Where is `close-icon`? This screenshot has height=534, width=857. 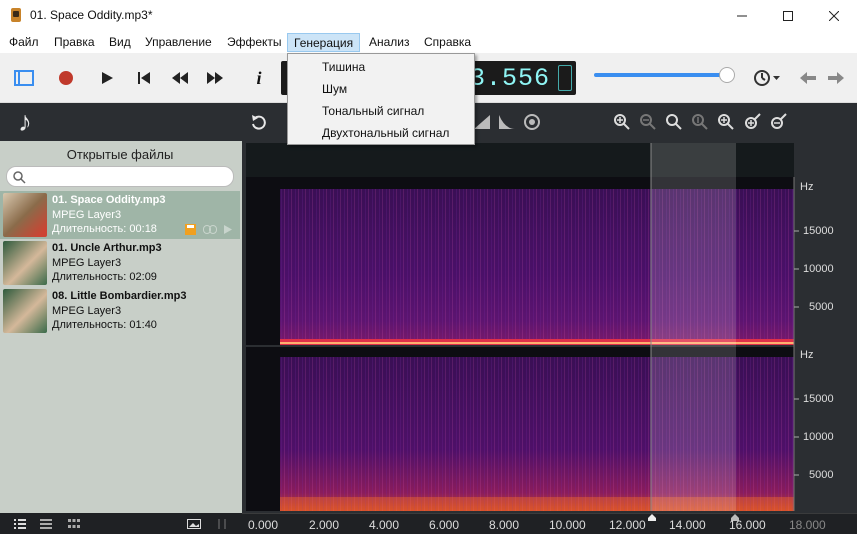
close-icon is located at coordinates (834, 15).